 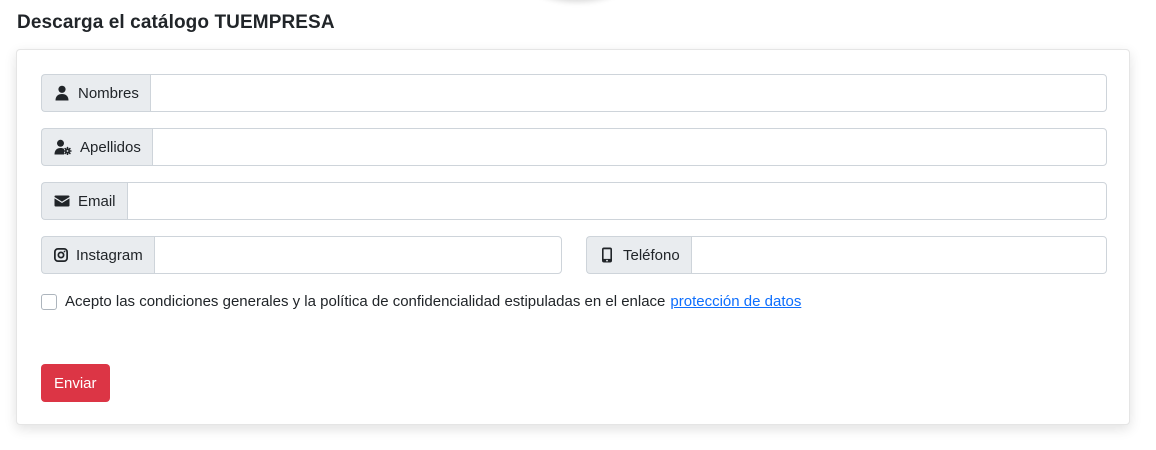 What do you see at coordinates (629, 147) in the screenshot?
I see `apellidos-input` at bounding box center [629, 147].